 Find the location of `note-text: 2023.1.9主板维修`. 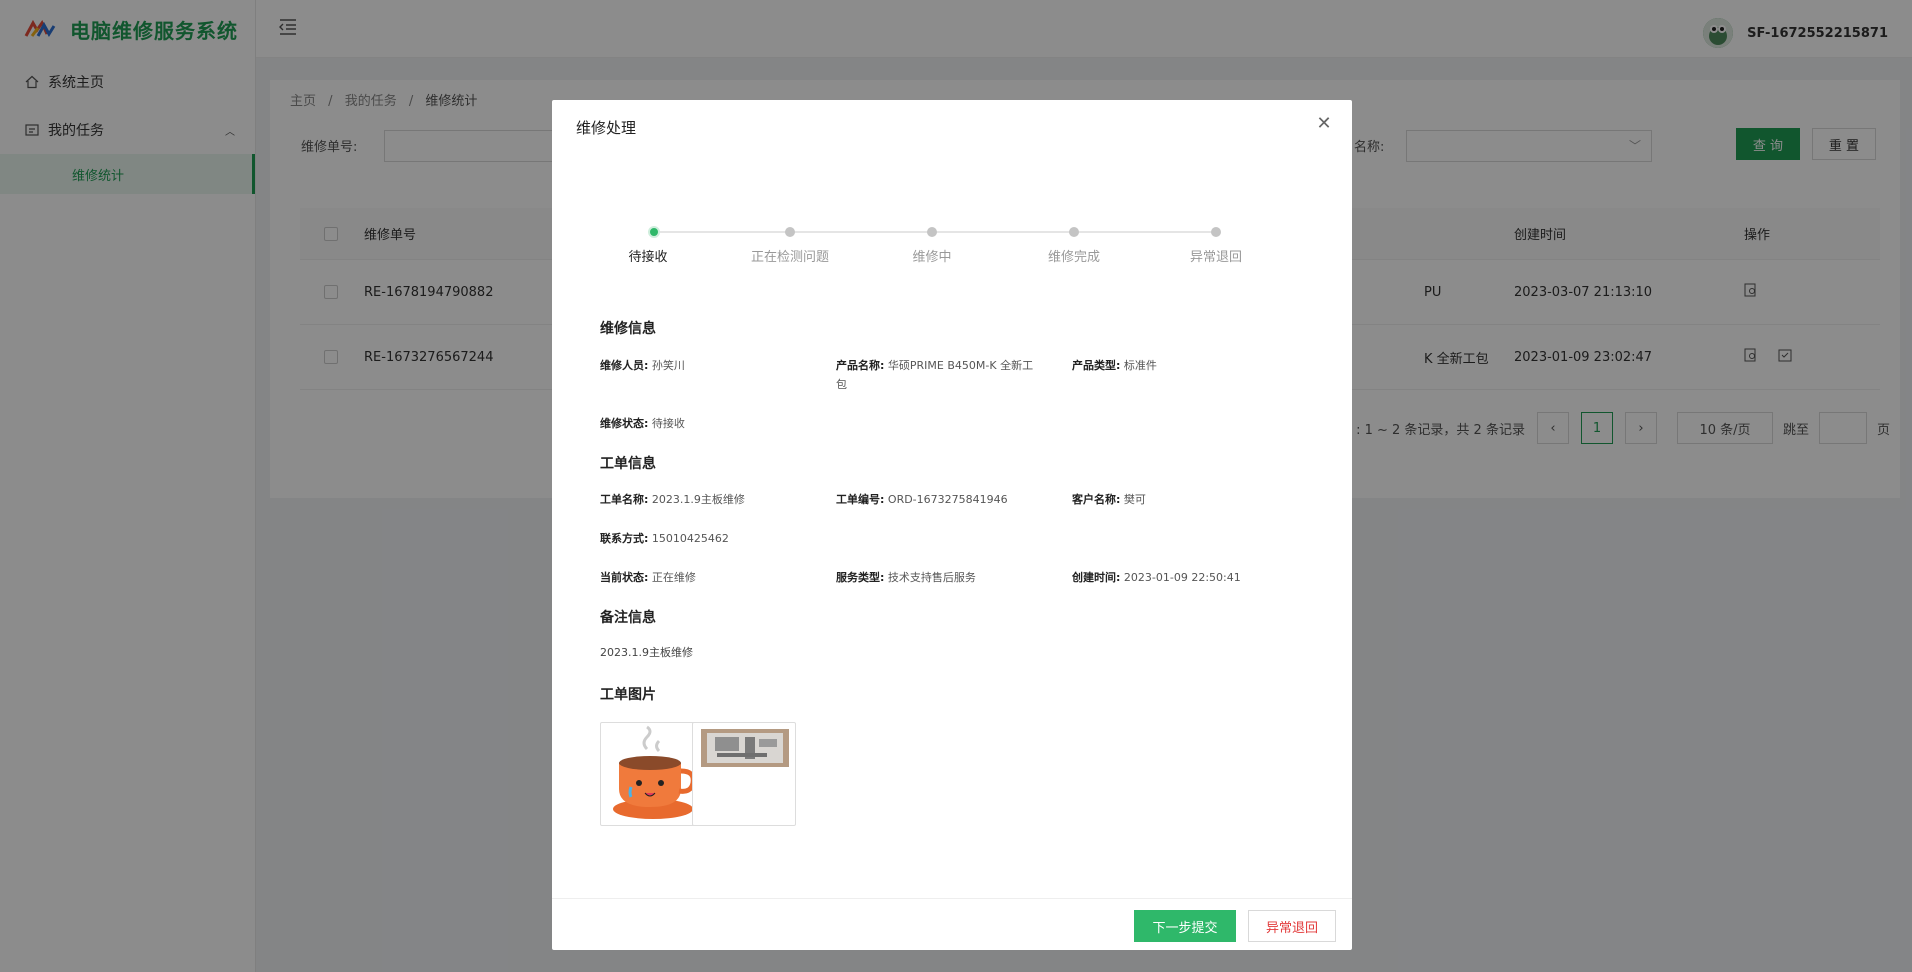

note-text: 2023.1.9主板维修 is located at coordinates (646, 652).